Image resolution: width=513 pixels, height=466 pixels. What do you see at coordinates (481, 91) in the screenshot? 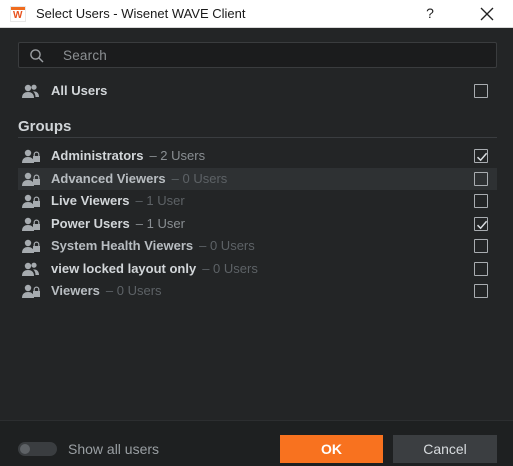
I see `all-users-checkbox` at bounding box center [481, 91].